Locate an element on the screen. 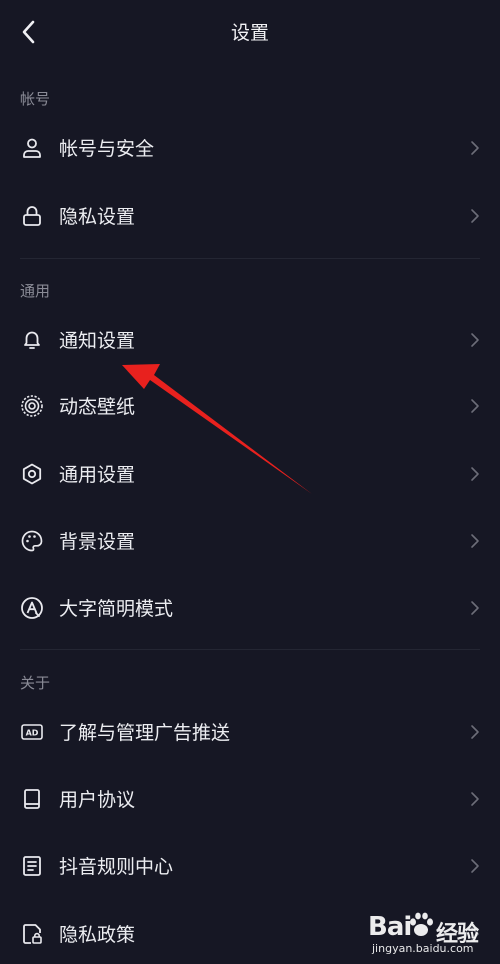 Image resolution: width=500 pixels, height=964 pixels. svg-text: AD is located at coordinates (32, 732).